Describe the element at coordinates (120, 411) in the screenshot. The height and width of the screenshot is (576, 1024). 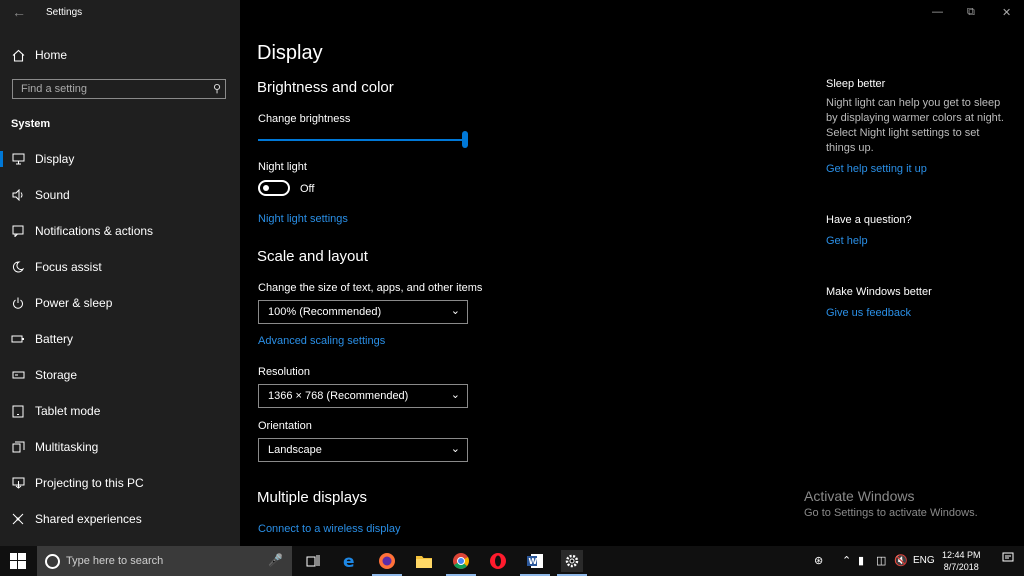
I see `sidebar-item-tablet-mode: Tablet mode` at that location.